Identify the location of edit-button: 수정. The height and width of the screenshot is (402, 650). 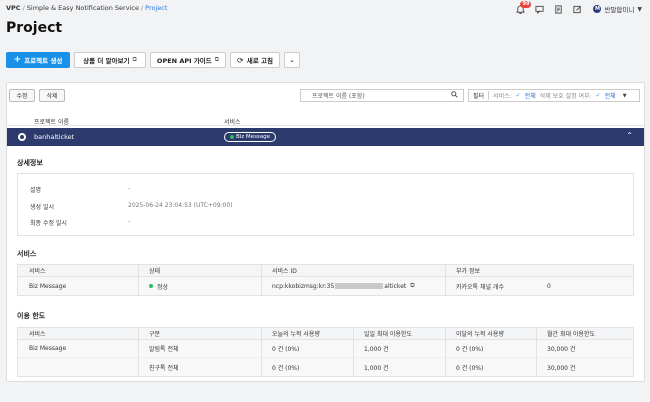
(22, 95).